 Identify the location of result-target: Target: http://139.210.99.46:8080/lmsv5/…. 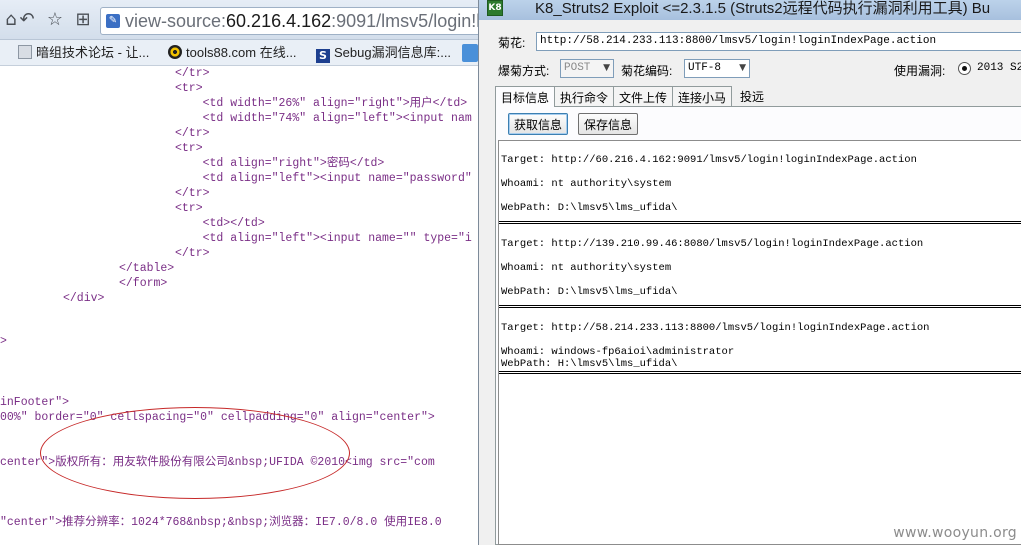
(712, 244).